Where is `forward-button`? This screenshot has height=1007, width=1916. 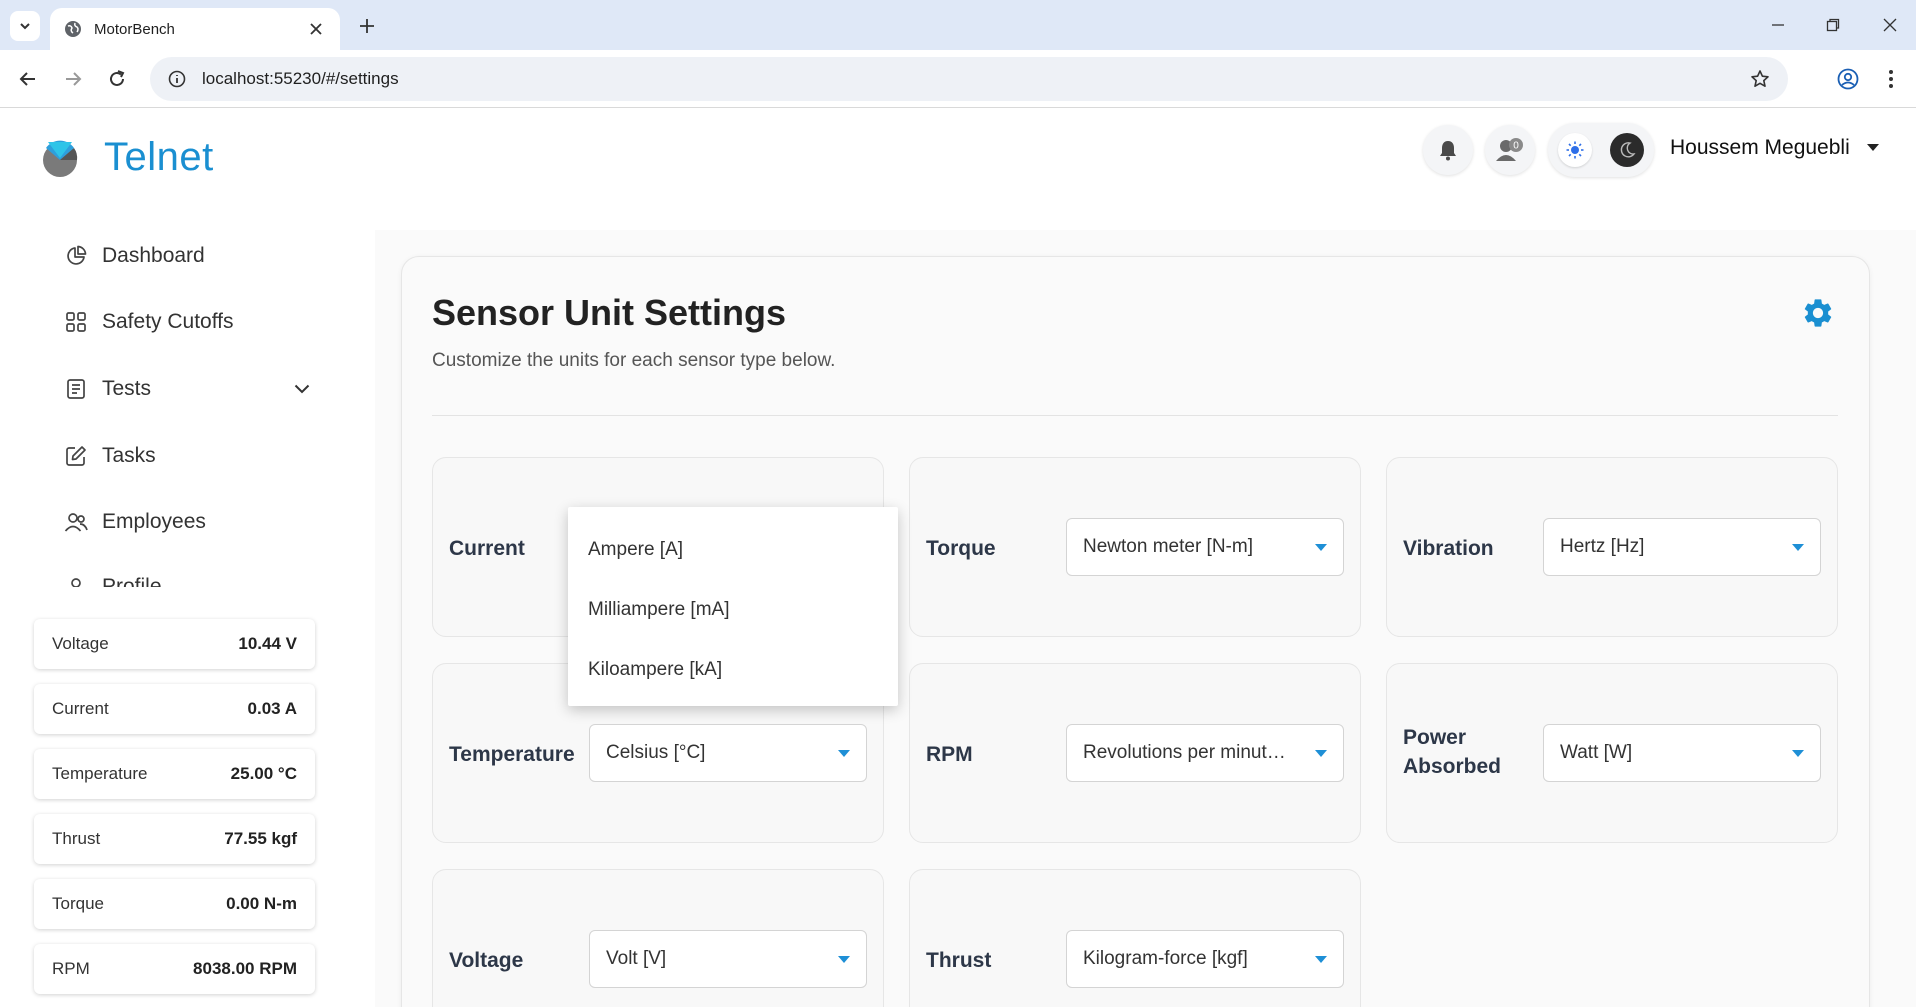 forward-button is located at coordinates (73, 79).